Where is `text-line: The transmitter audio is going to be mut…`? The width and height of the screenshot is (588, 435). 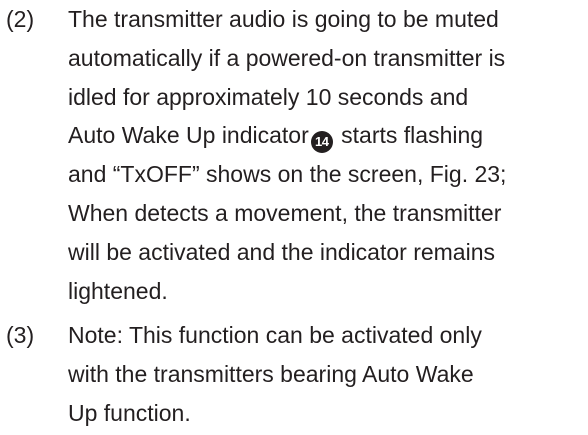
text-line: The transmitter audio is going to be mut… is located at coordinates (283, 19).